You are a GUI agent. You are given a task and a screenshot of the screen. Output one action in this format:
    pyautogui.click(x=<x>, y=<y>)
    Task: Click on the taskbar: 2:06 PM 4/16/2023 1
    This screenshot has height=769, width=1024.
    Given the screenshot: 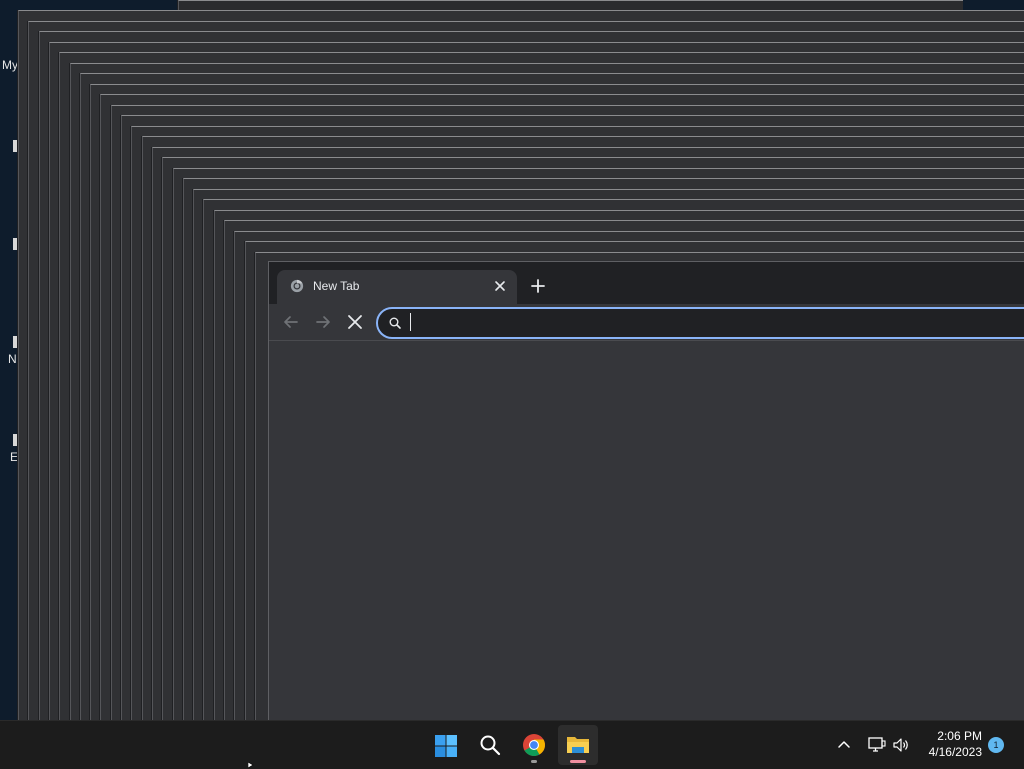 What is the action you would take?
    pyautogui.click(x=512, y=744)
    